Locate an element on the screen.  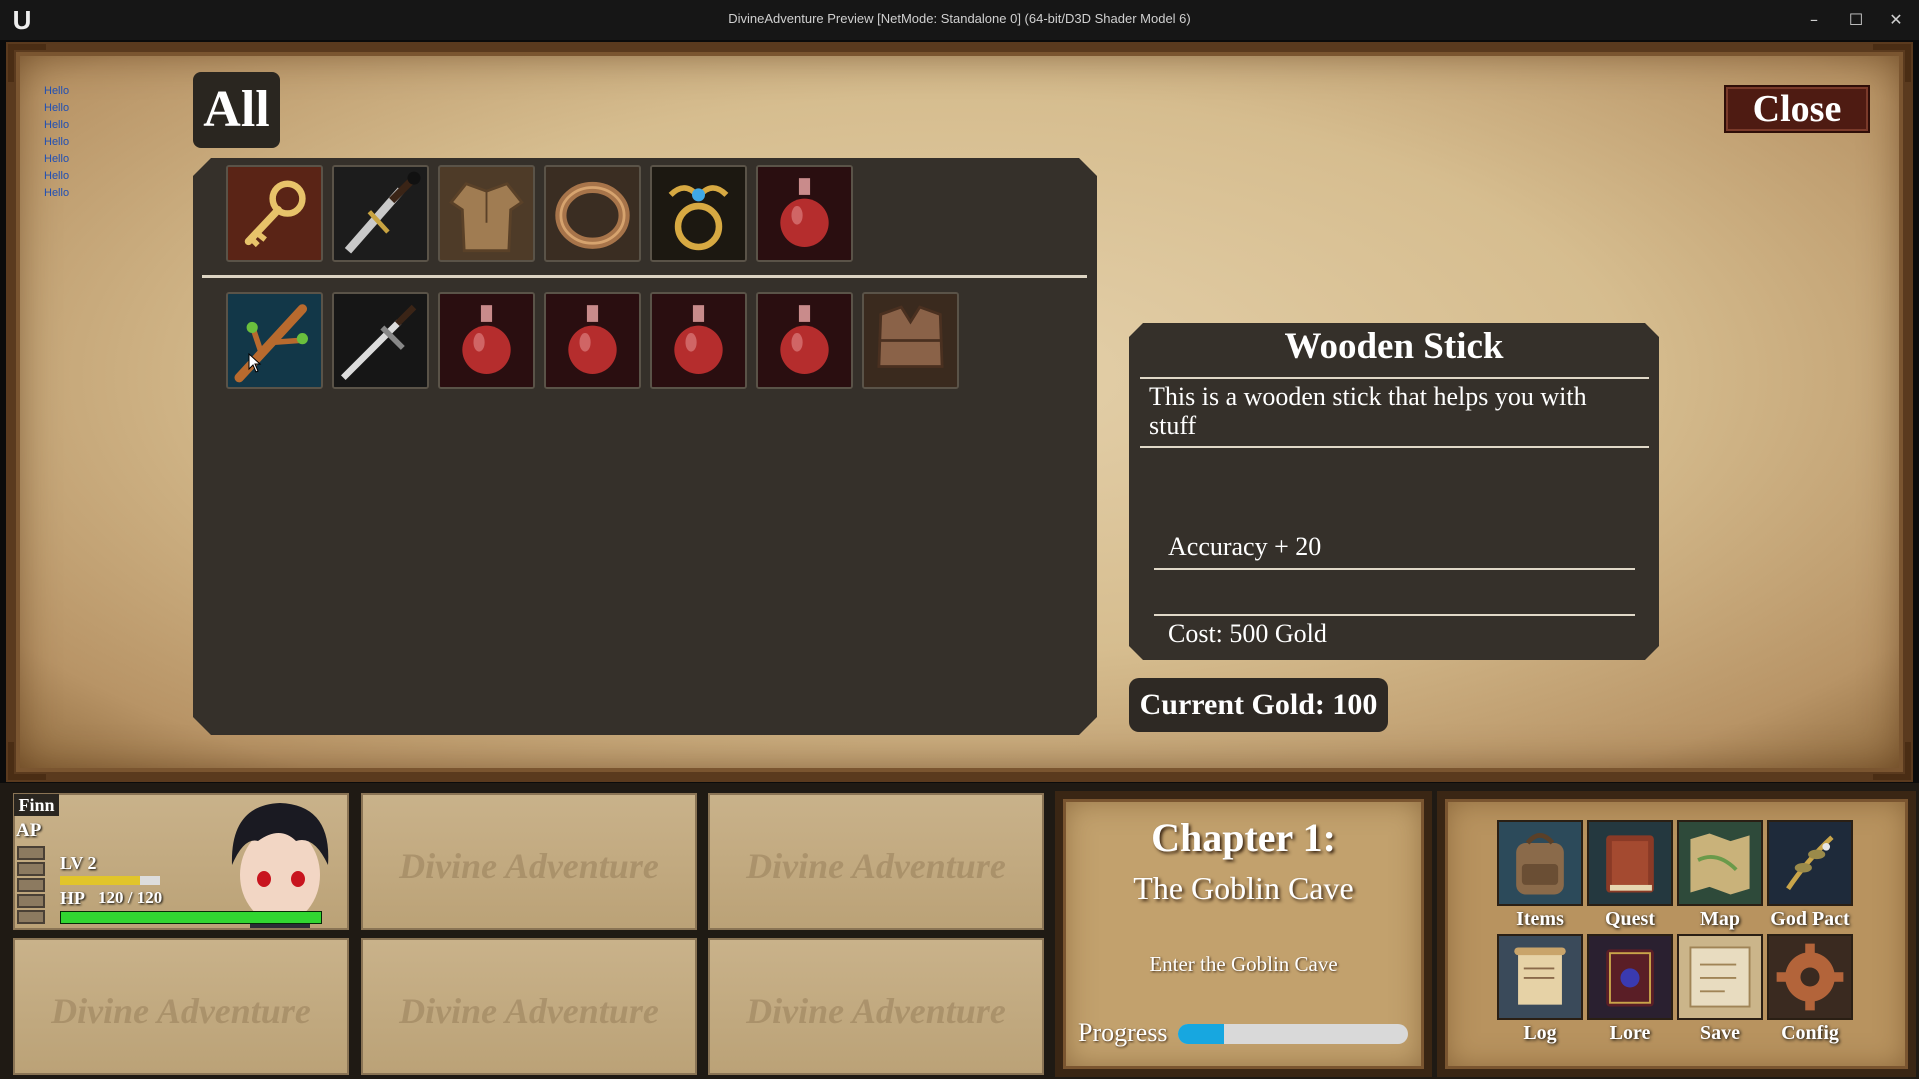
laurel-icon is located at coordinates (1810, 863).